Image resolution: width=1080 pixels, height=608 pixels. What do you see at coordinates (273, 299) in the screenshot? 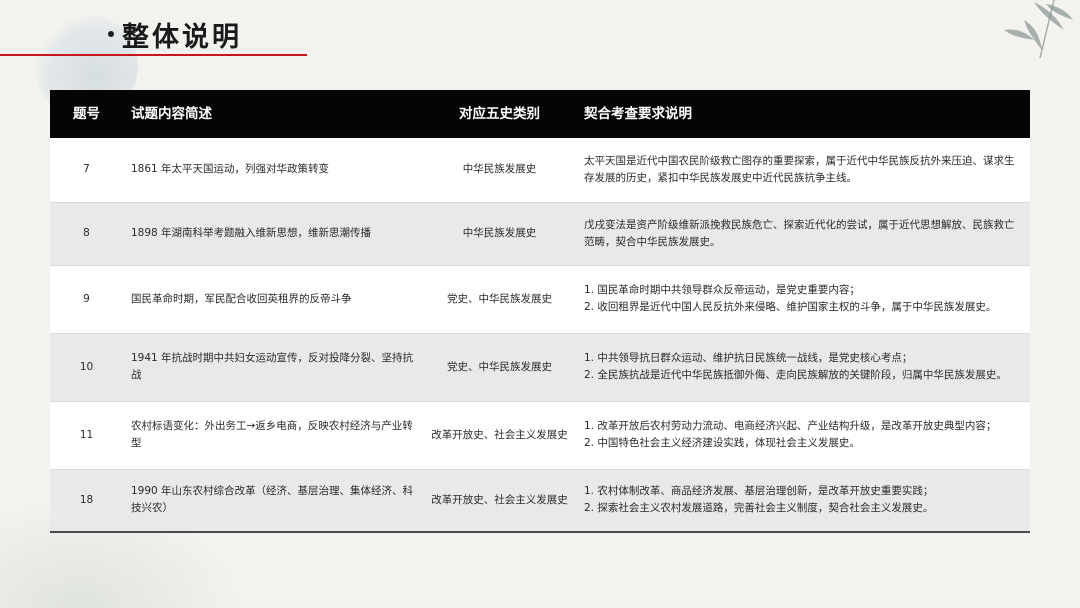
I see `row-content: 国民革命时期，军民配合收回英租界的反帝斗争` at bounding box center [273, 299].